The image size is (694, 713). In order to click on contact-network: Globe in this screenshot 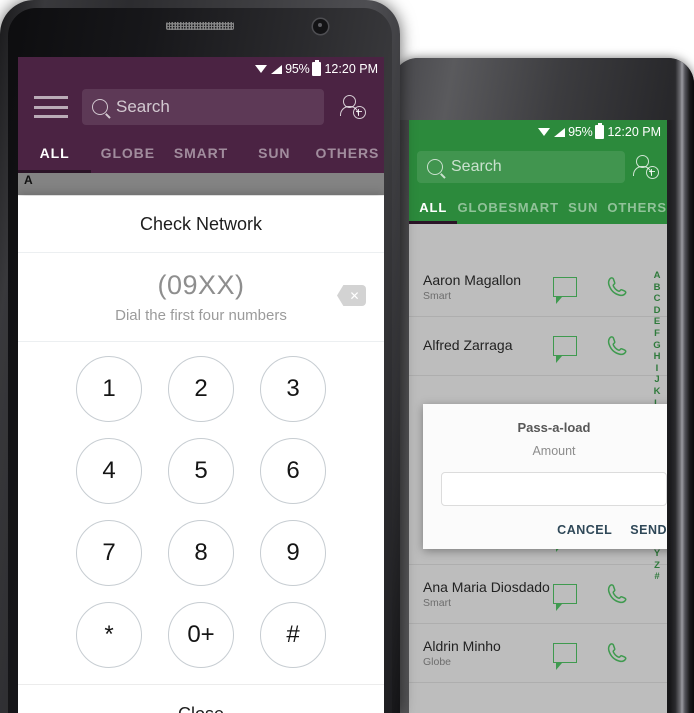, I will do `click(437, 662)`.